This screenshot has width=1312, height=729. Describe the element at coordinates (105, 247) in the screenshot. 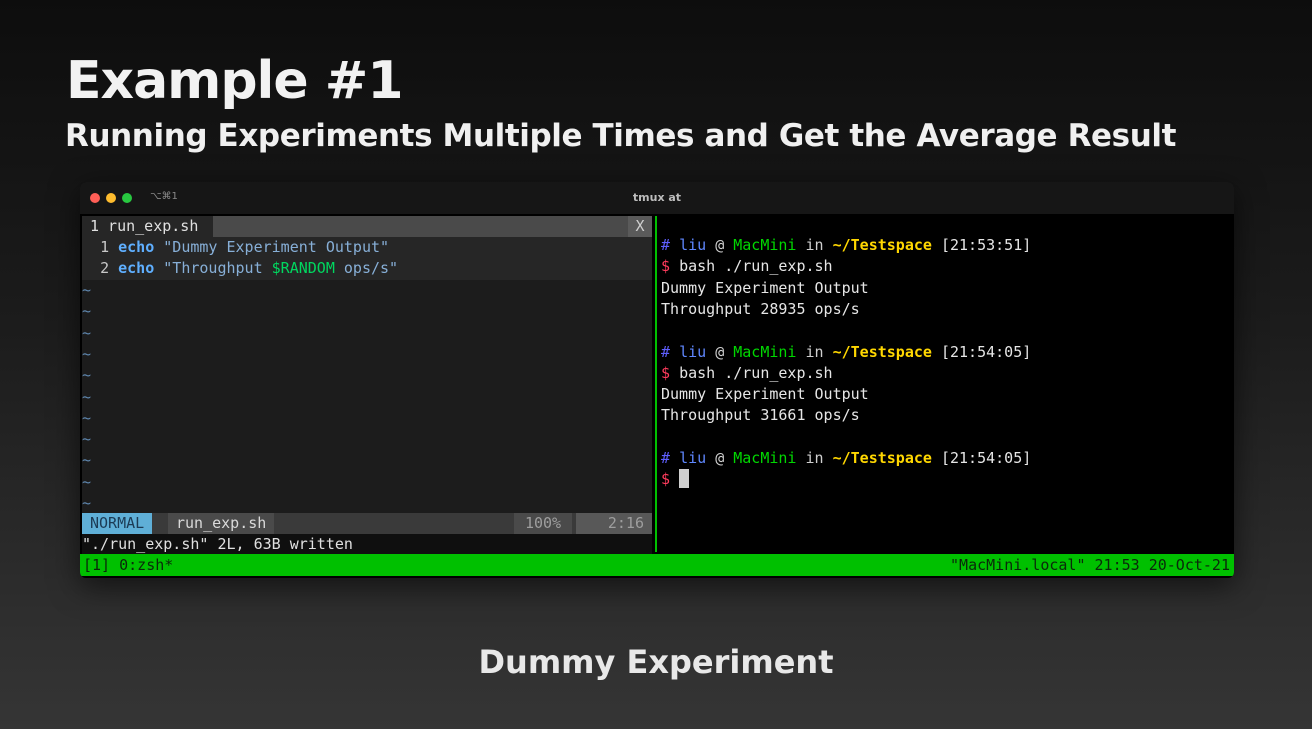

I see `line-number: 1` at that location.